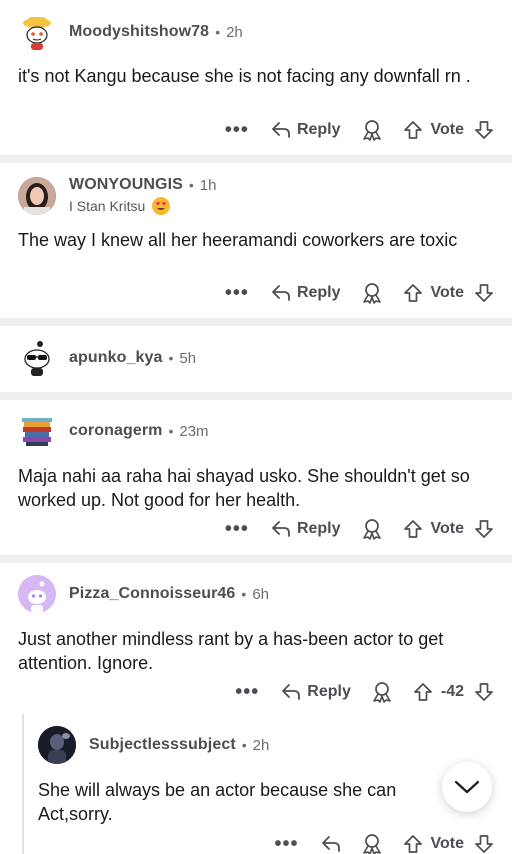  Describe the element at coordinates (260, 594) in the screenshot. I see `timestamp: 6h` at that location.